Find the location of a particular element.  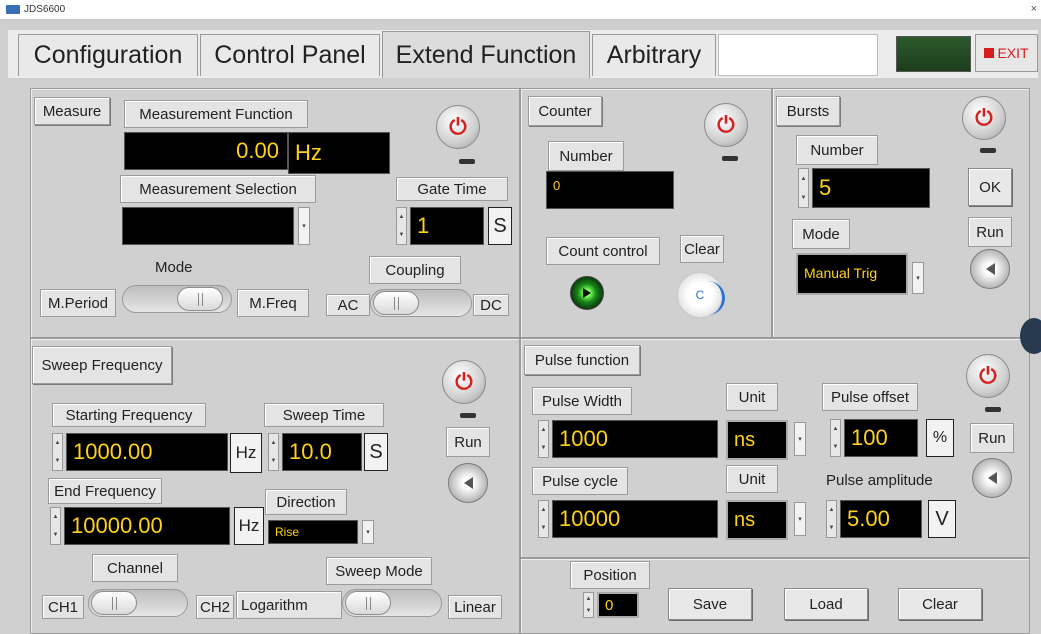

measurement-function-label: Measurement Function is located at coordinates (216, 114).